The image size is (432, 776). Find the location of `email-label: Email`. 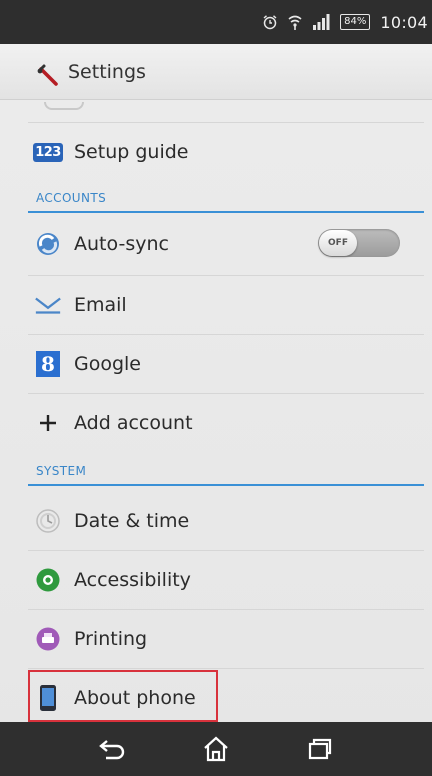

email-label: Email is located at coordinates (100, 305).